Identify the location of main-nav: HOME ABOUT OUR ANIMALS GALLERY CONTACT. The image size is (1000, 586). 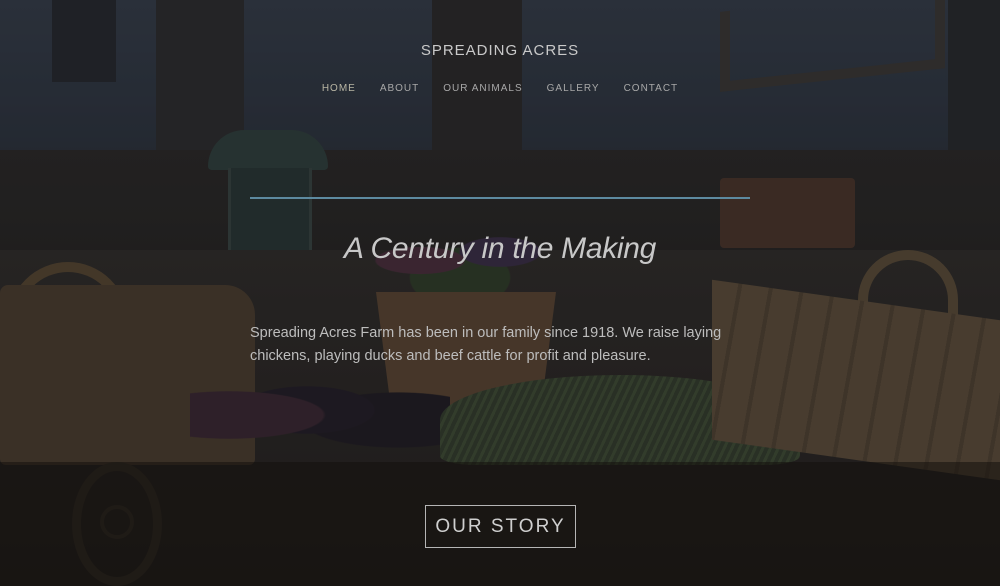
(500, 88).